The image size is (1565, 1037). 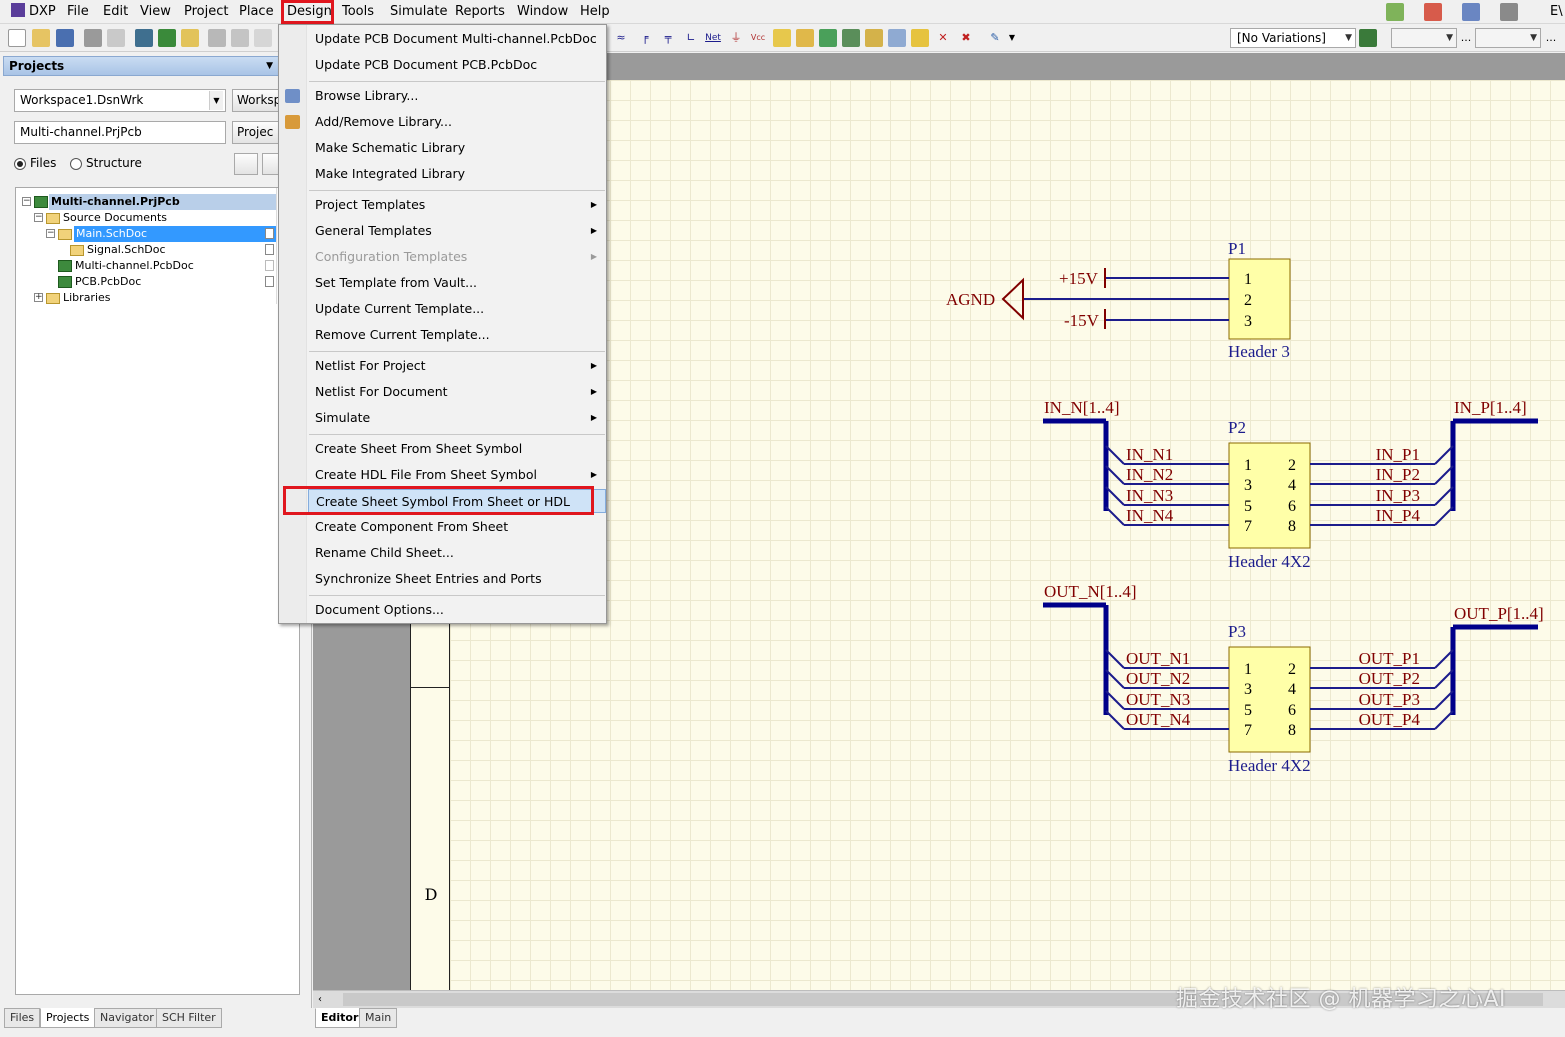 What do you see at coordinates (206, 12) in the screenshot?
I see `menu-project: Project` at bounding box center [206, 12].